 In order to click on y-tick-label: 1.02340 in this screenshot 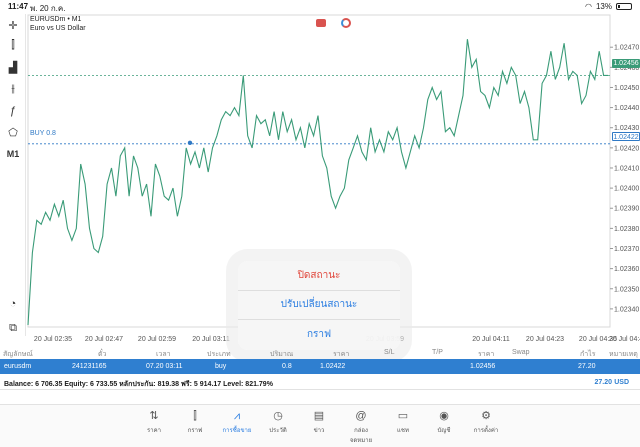, I will do `click(626, 309)`.